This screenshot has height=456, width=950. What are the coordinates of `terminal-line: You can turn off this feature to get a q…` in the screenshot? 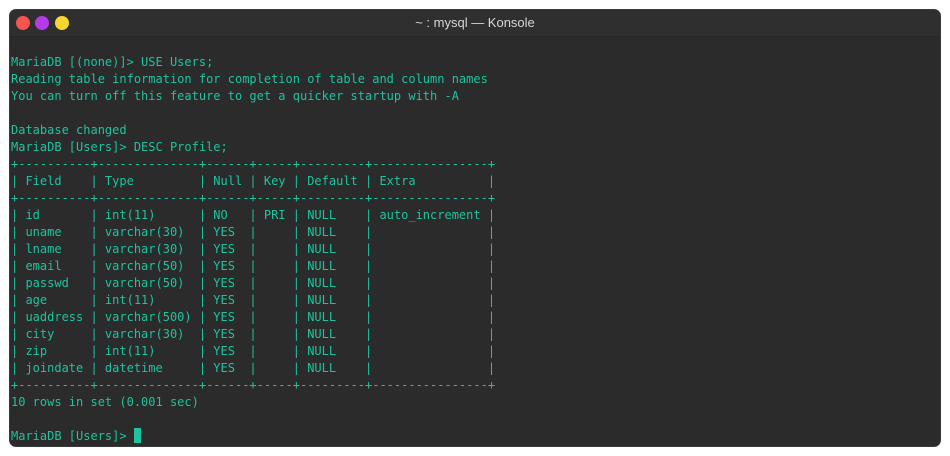 It's located at (235, 96).